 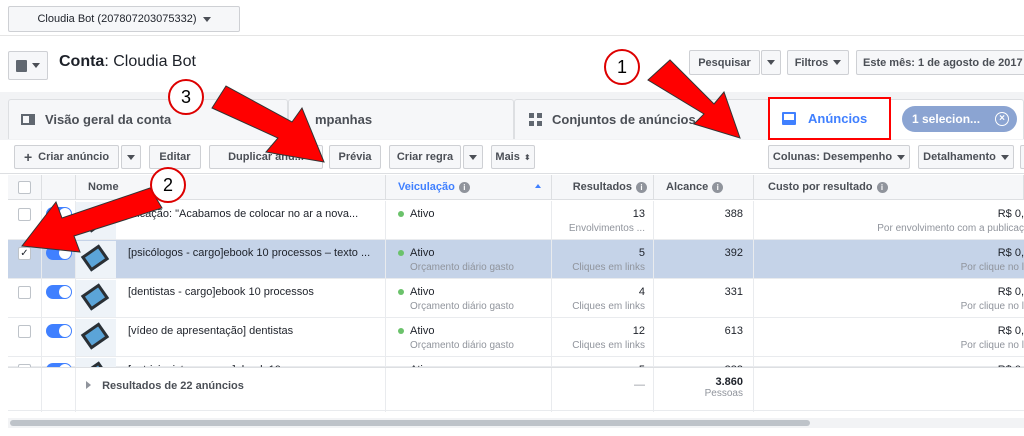 What do you see at coordinates (186, 97) in the screenshot?
I see `annotation-3: 3` at bounding box center [186, 97].